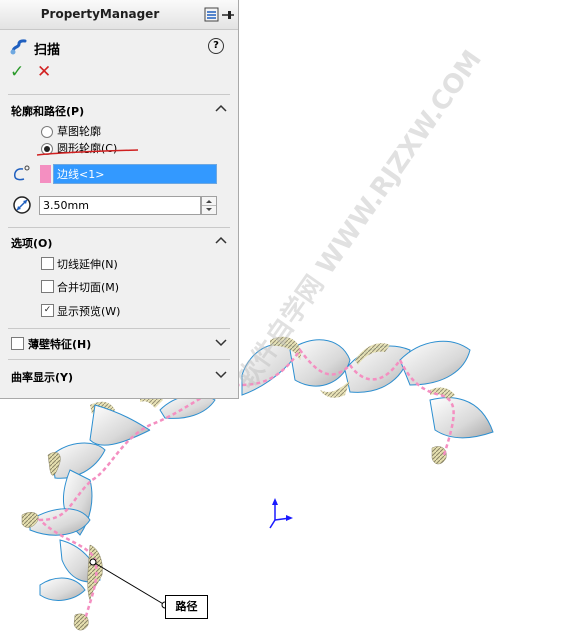  Describe the element at coordinates (135, 174) in the screenshot. I see `path-selection-field: 边线<1>` at that location.